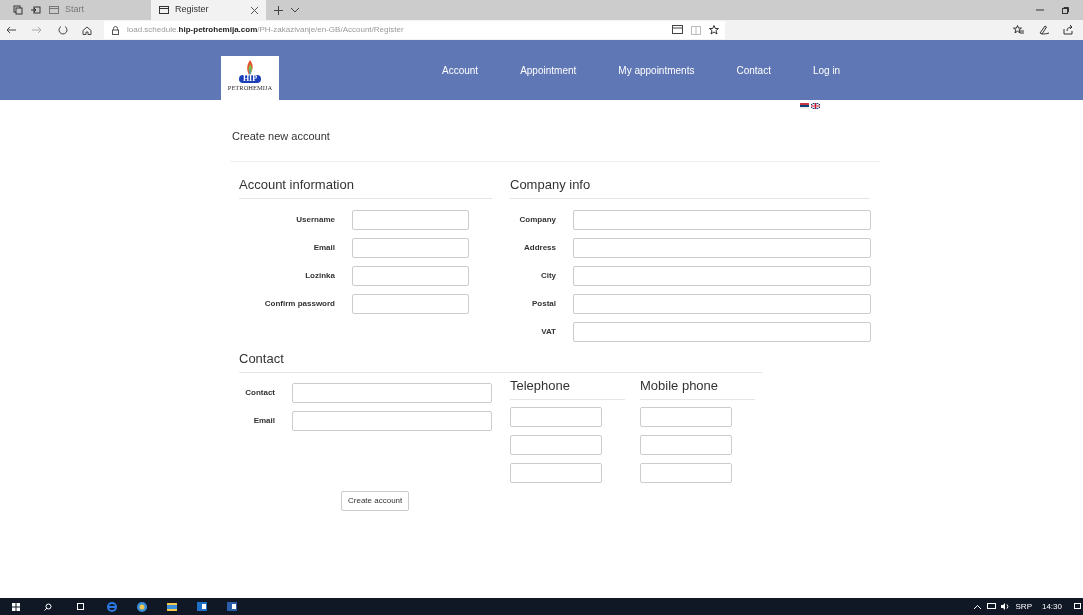 This screenshot has width=1083, height=615. Describe the element at coordinates (250, 79) in the screenshot. I see `logo-badge: HIP` at that location.